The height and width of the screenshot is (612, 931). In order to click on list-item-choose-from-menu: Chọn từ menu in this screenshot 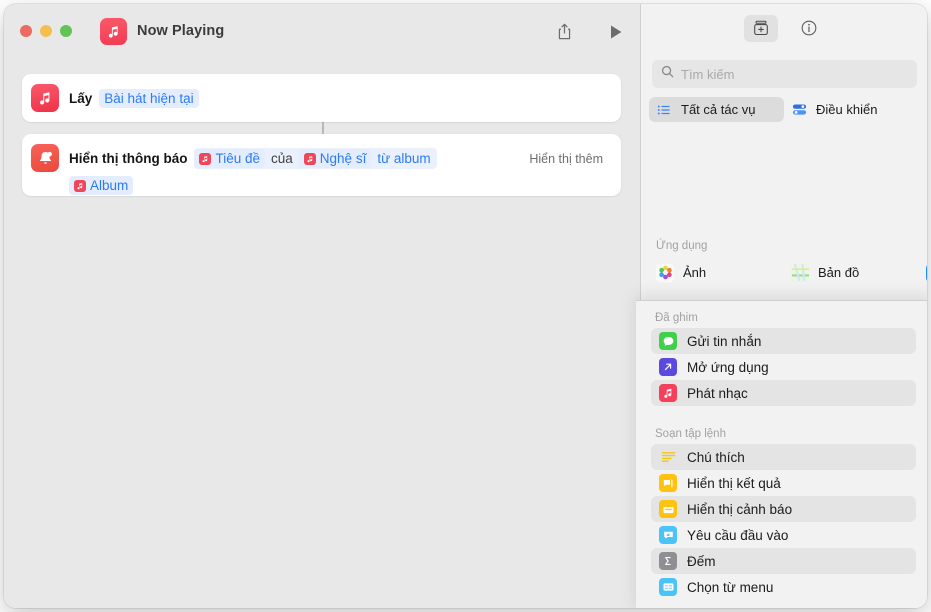, I will do `click(783, 587)`.